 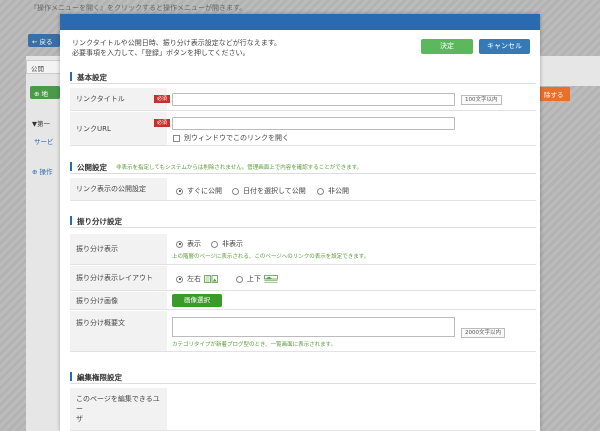 I want to click on background-tree-item: ▼第一, so click(x=41, y=123).